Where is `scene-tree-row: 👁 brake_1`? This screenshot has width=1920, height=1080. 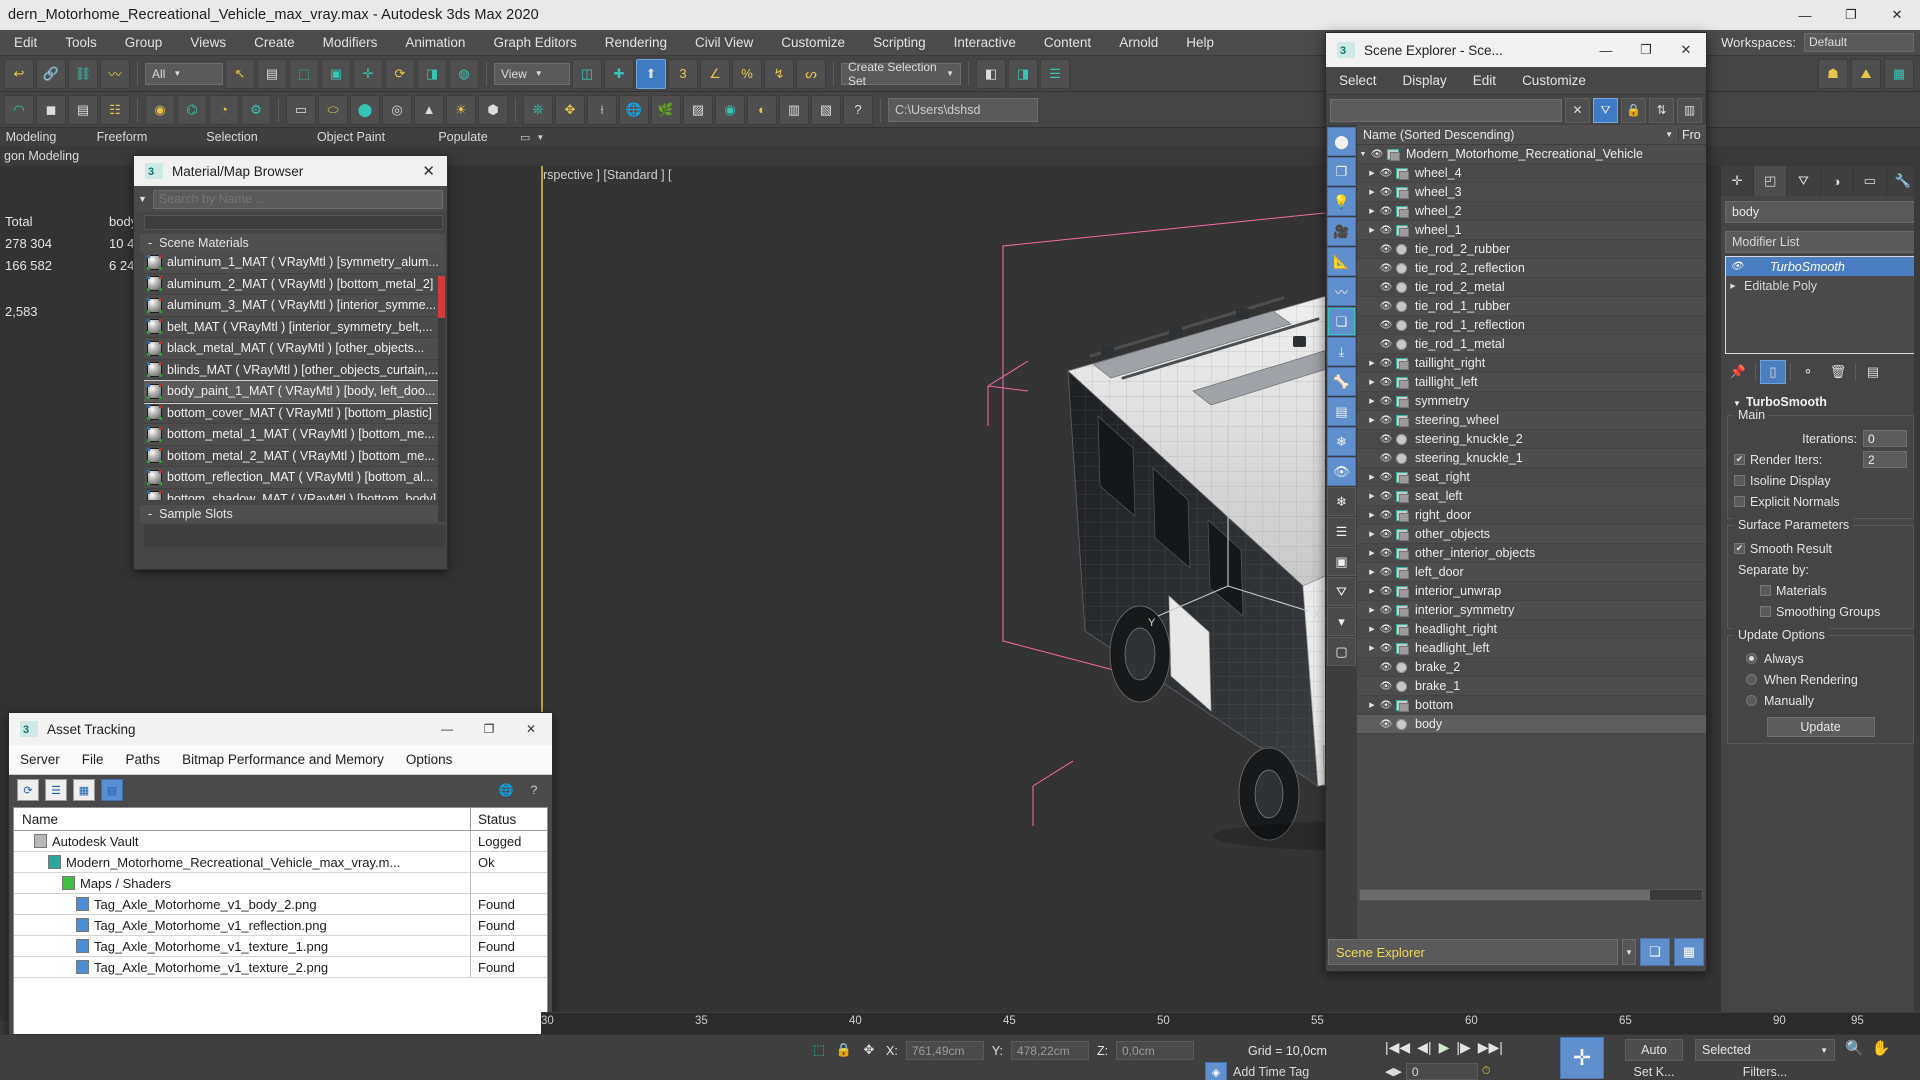
scene-tree-row: 👁 brake_1 is located at coordinates (1531, 686).